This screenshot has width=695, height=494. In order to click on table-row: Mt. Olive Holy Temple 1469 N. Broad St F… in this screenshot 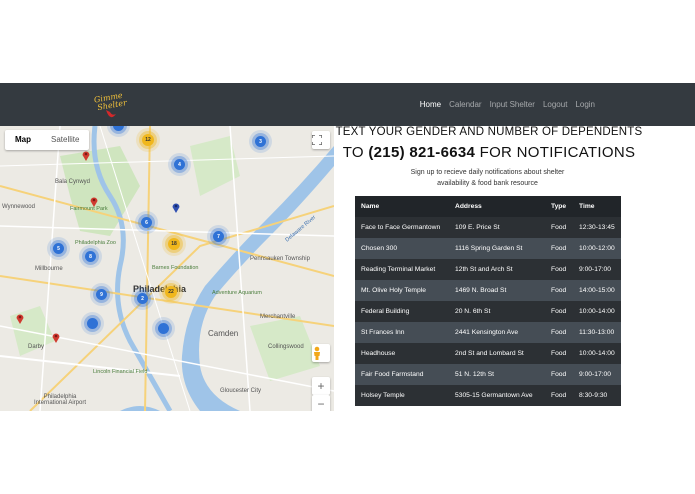, I will do `click(488, 290)`.